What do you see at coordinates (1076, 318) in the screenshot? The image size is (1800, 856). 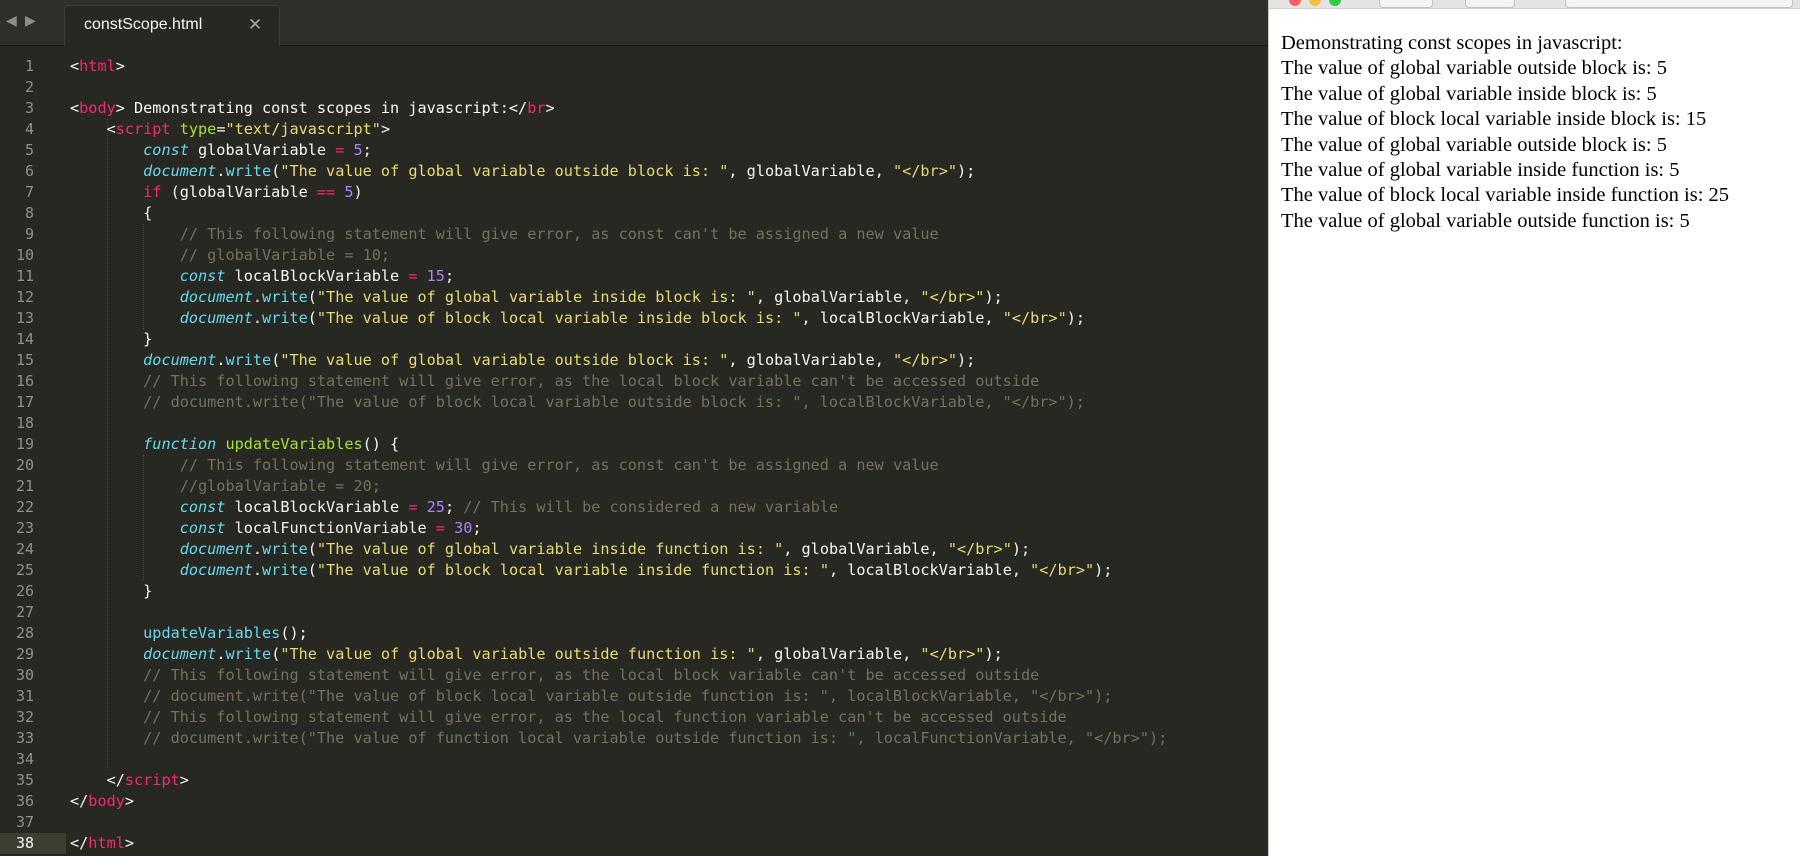 I see `code-token: );` at bounding box center [1076, 318].